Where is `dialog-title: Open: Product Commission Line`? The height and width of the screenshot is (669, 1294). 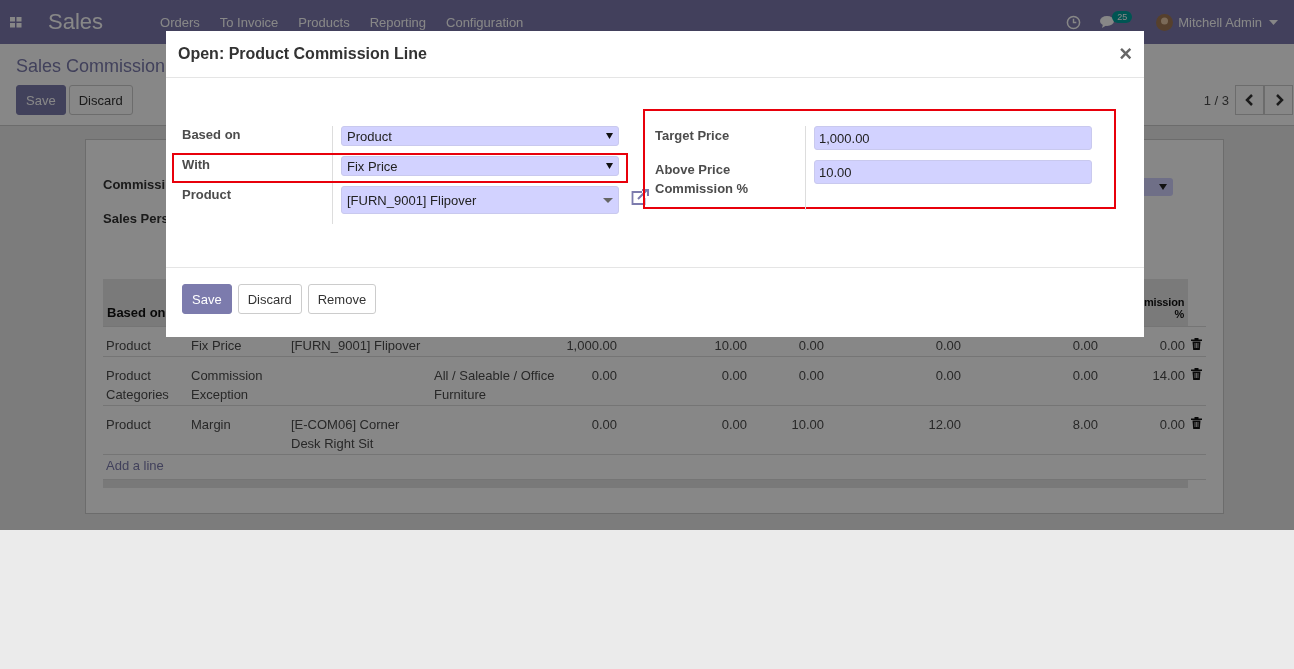
dialog-title: Open: Product Commission Line is located at coordinates (302, 54).